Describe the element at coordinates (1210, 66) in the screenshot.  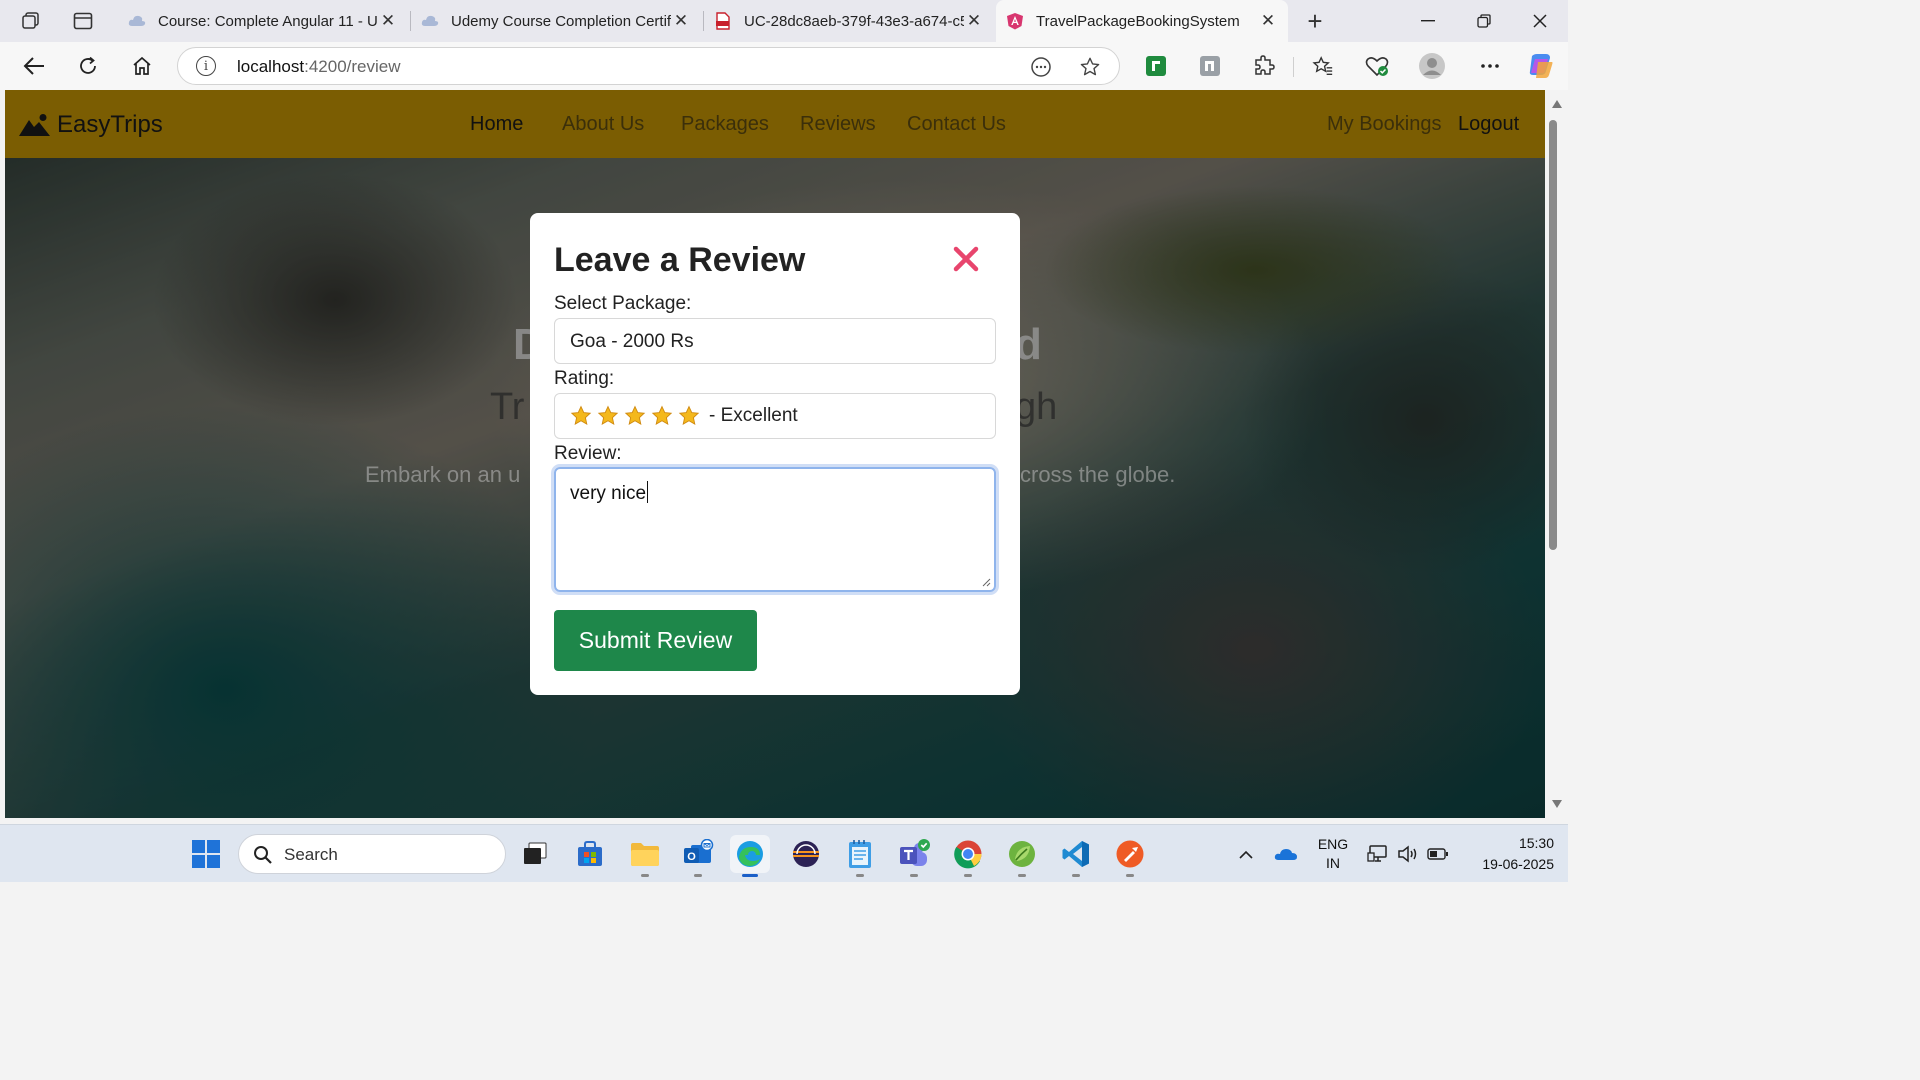
I see `extension-n-icon` at that location.